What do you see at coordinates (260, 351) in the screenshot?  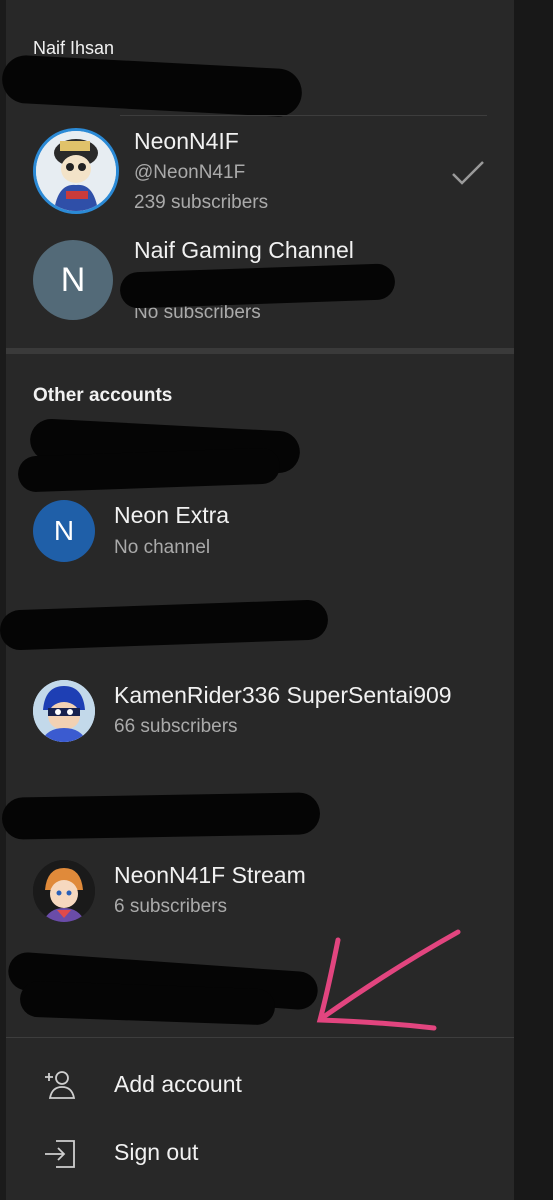 I see `section-divider` at bounding box center [260, 351].